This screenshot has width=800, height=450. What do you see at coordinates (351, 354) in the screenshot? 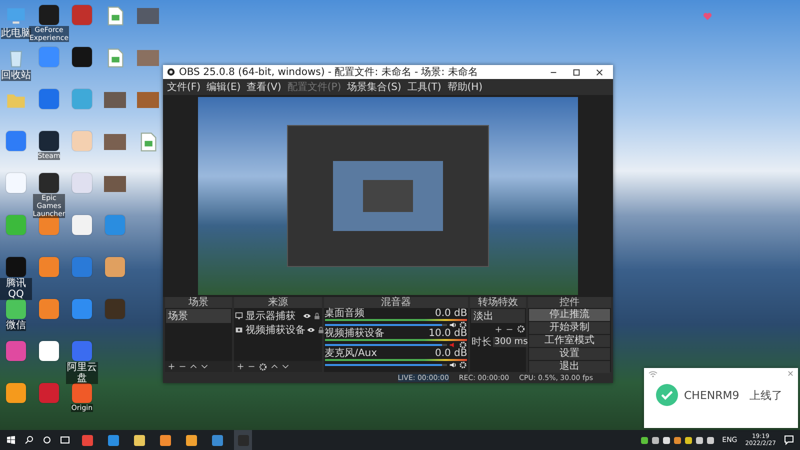
I see `channel-name: 麦克风/Aux` at bounding box center [351, 354].